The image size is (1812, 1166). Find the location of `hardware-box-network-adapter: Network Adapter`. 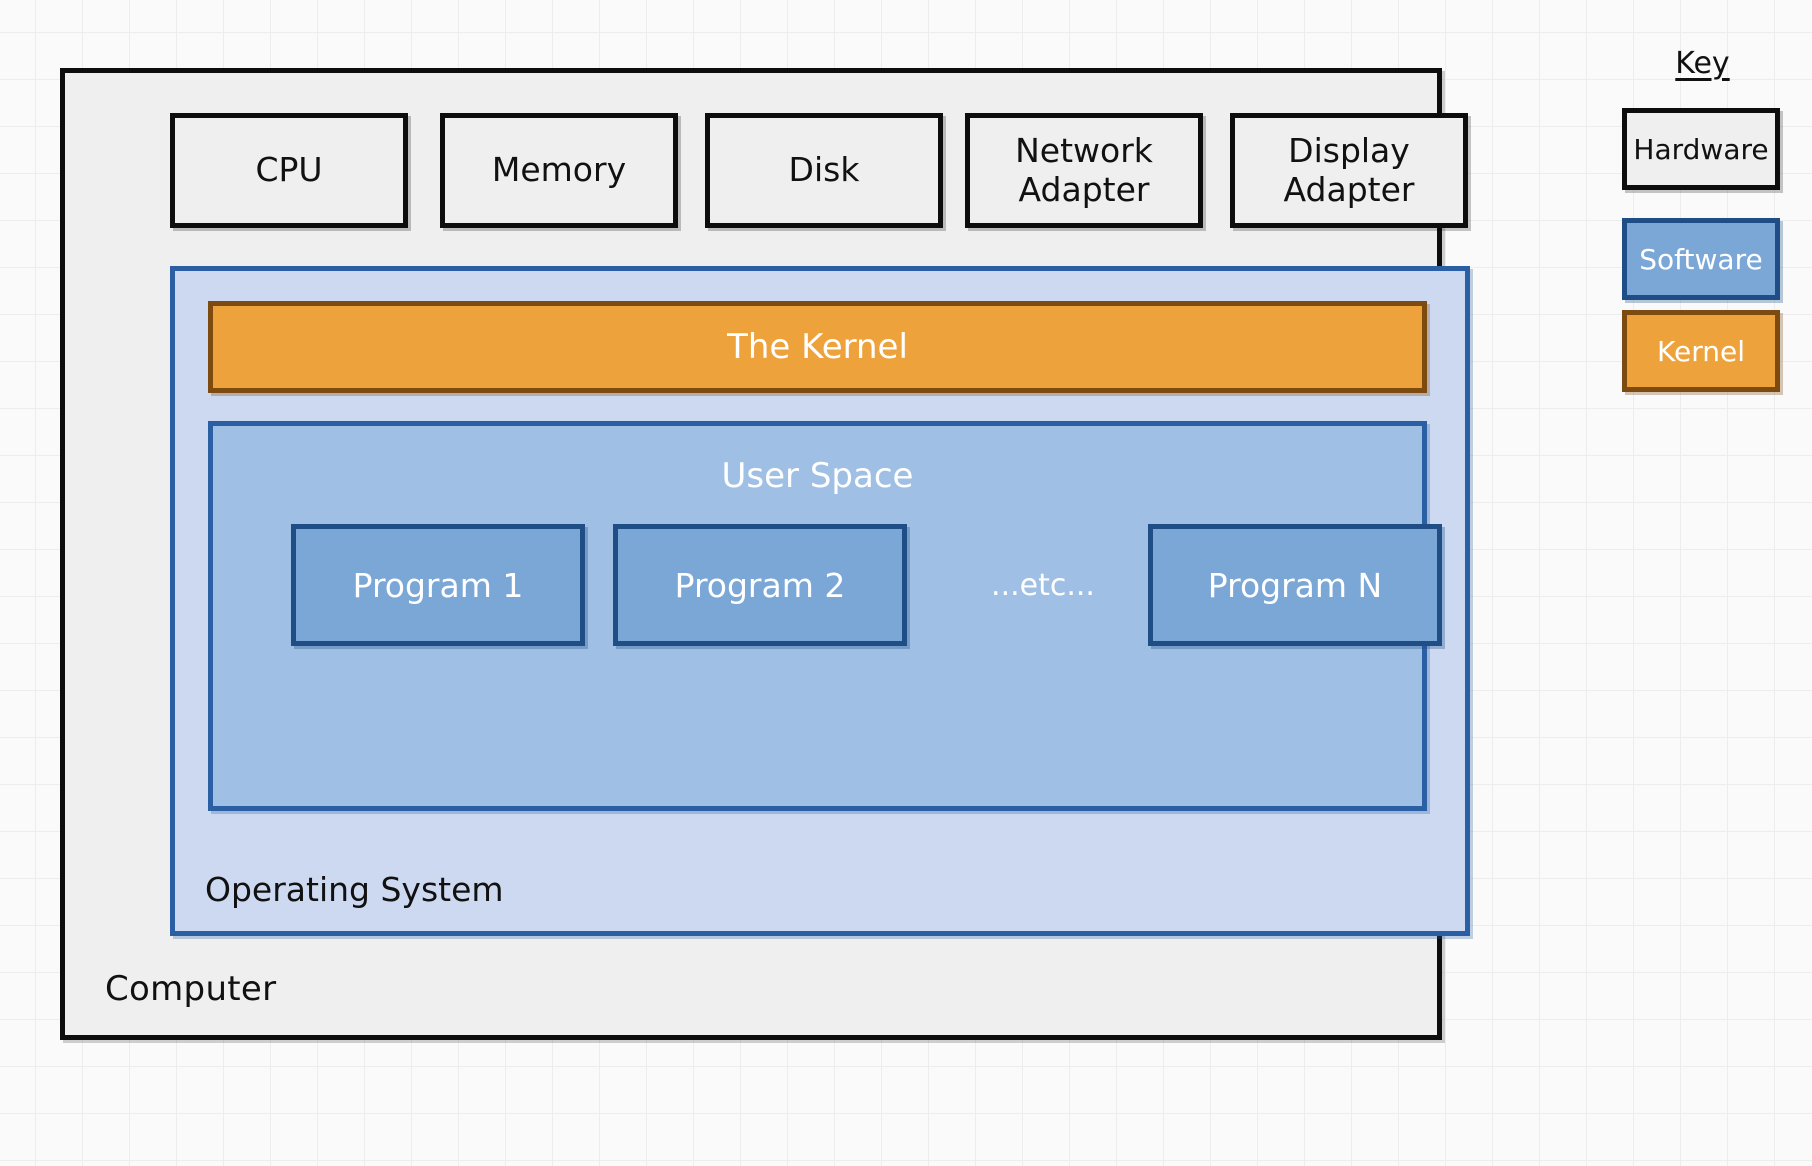

hardware-box-network-adapter: Network Adapter is located at coordinates (1084, 170).